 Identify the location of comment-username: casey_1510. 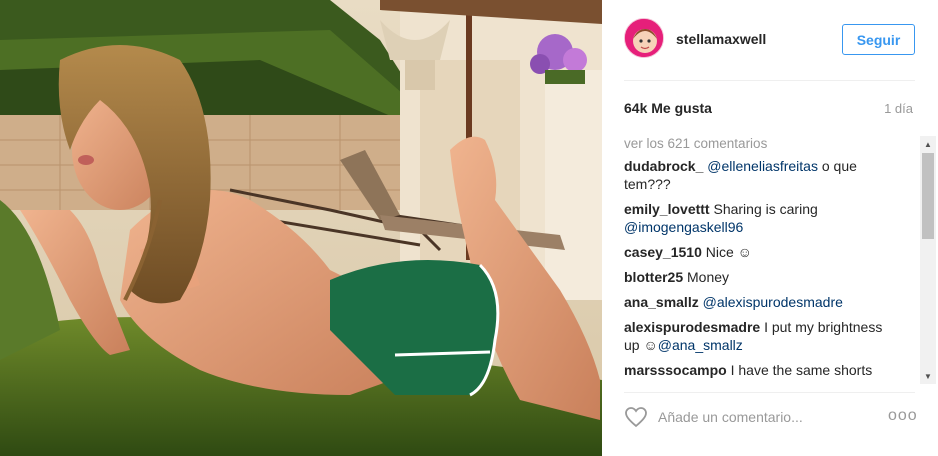
(663, 252).